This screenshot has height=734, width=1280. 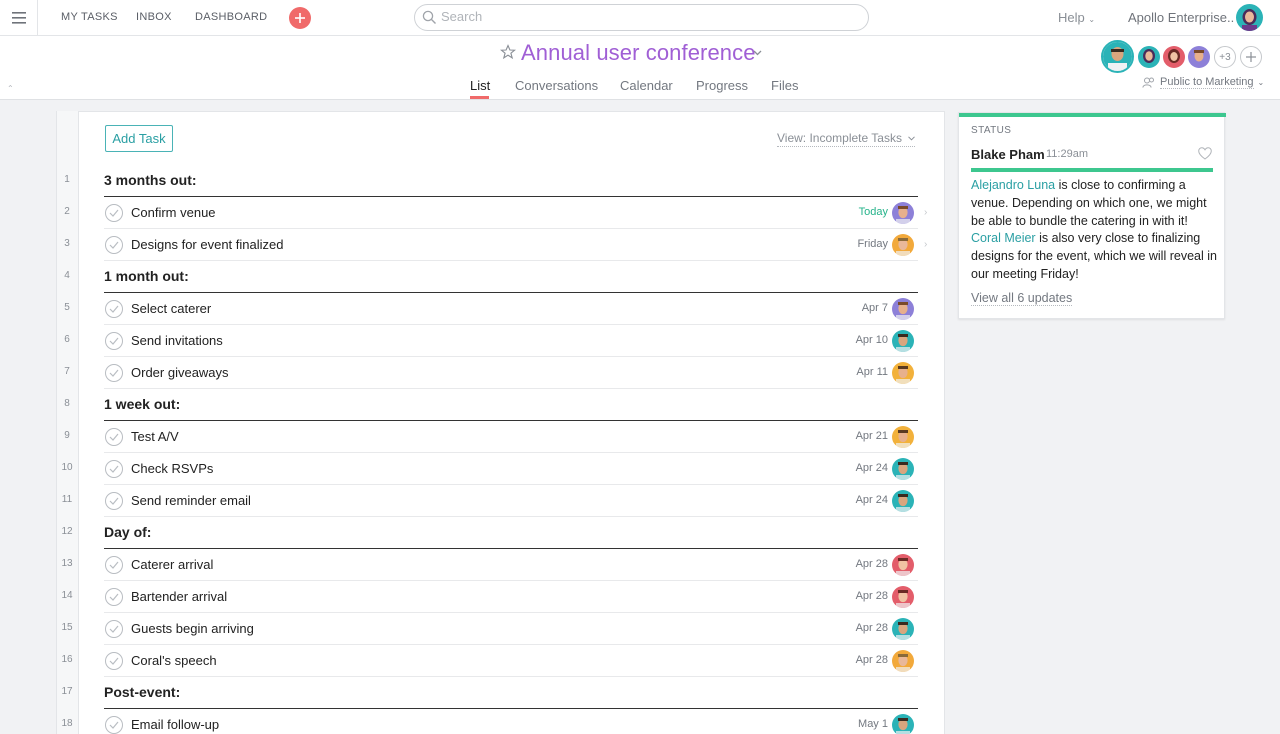 I want to click on nav-my-tasks: MY TASKS, so click(x=89, y=17).